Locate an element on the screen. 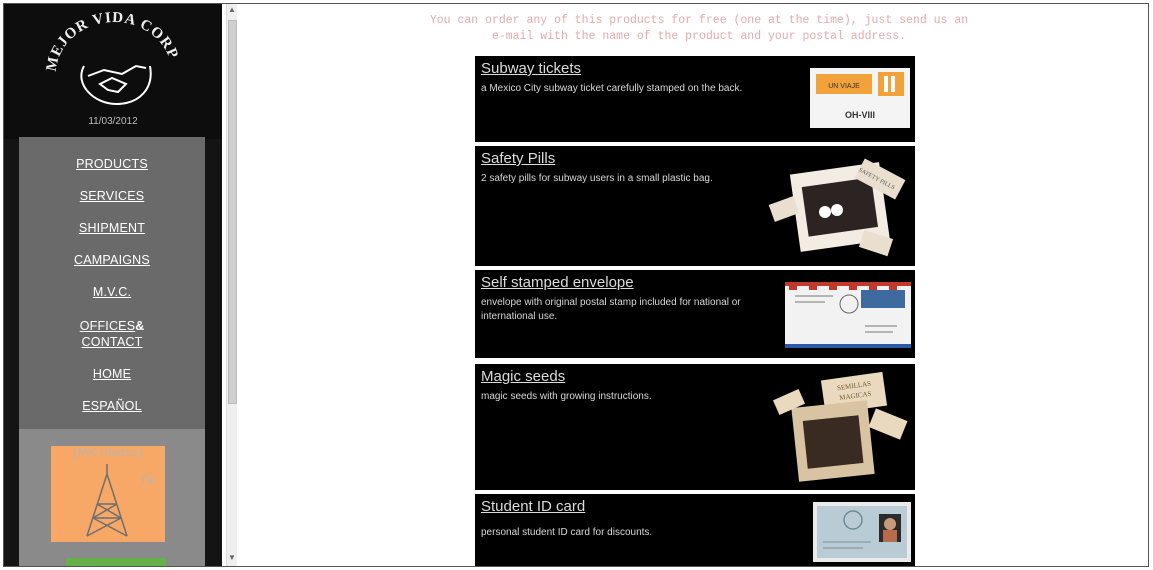 This screenshot has height=570, width=1153. sidebar-scrollbar: ▲ ▼ is located at coordinates (231, 285).